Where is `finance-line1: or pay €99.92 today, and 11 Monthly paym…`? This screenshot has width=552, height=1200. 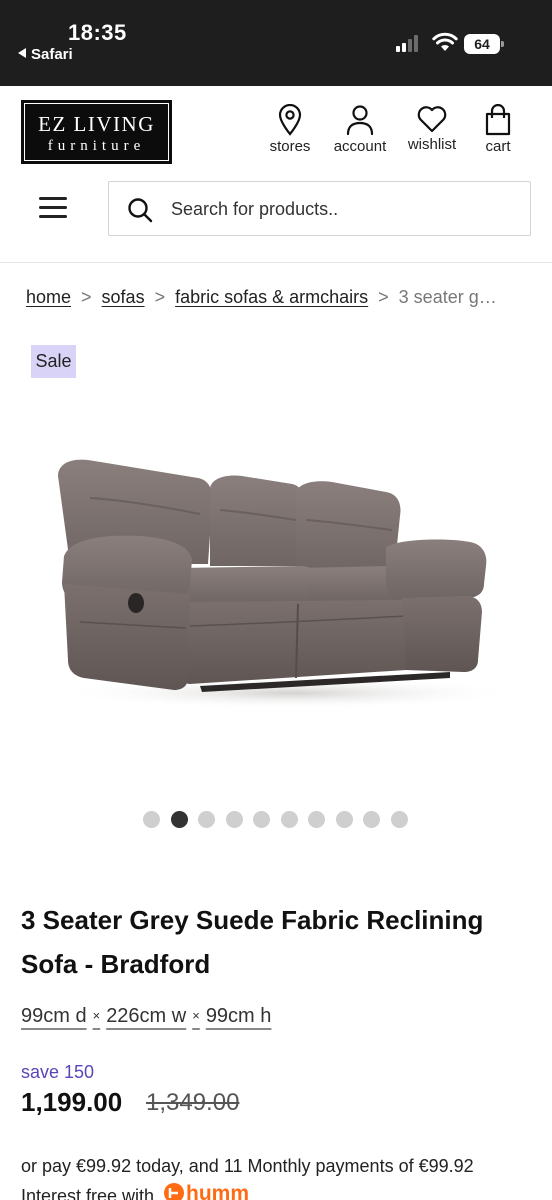
finance-line1: or pay €99.92 today, and 11 Monthly paym… is located at coordinates (247, 1166).